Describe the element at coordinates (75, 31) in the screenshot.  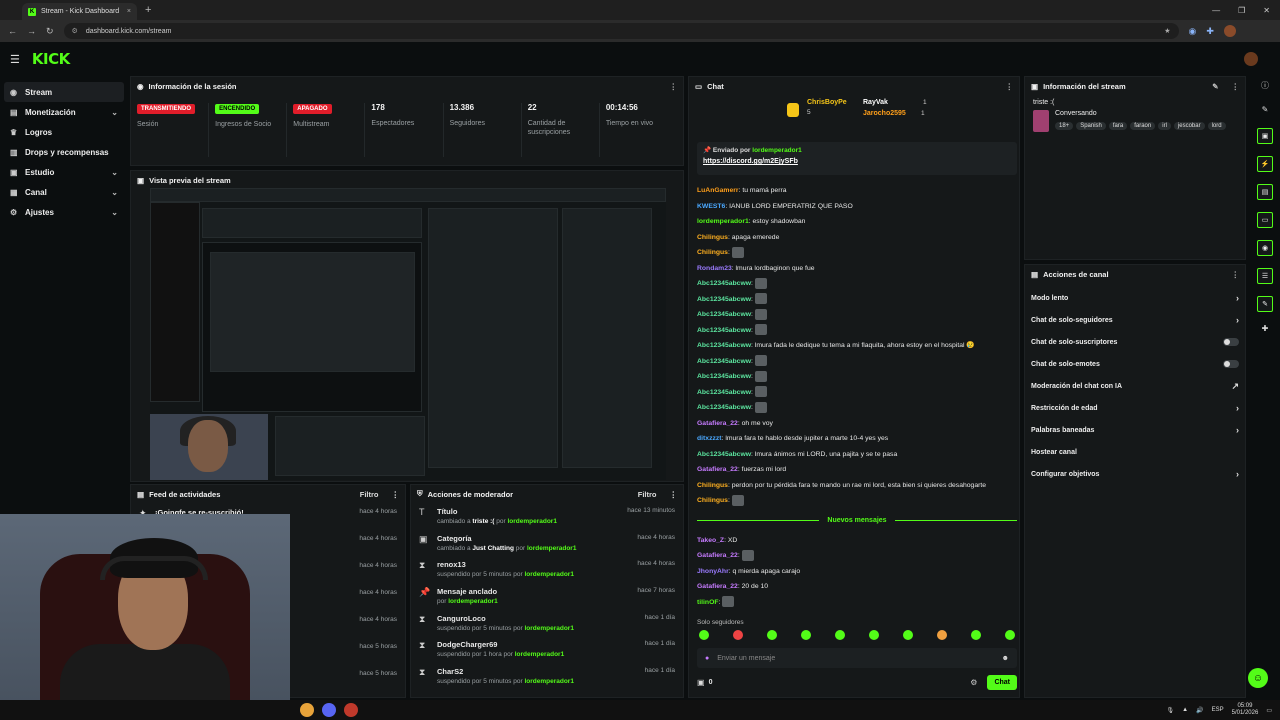
I see `site-info-icon: ⚙` at that location.